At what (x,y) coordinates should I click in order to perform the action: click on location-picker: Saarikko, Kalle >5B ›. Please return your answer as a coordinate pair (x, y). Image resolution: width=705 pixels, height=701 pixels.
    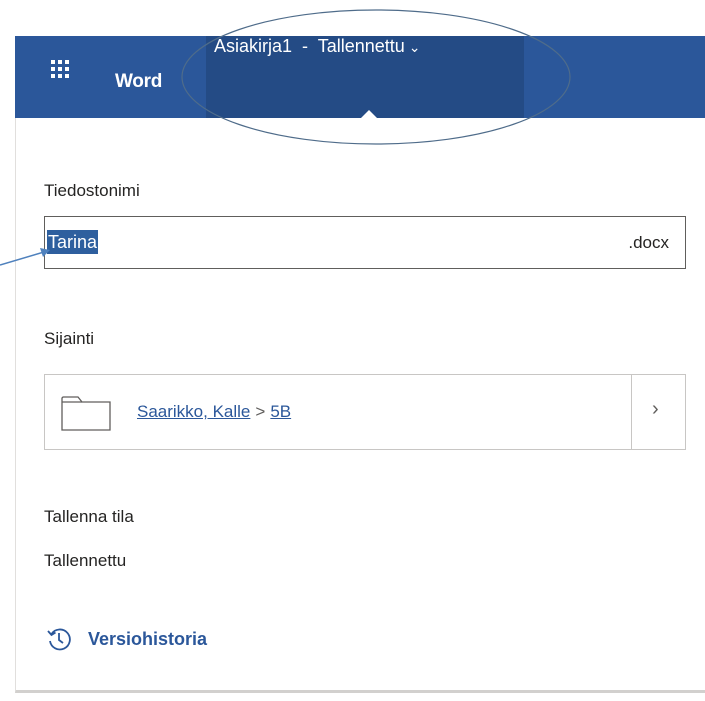
    Looking at the image, I should click on (365, 412).